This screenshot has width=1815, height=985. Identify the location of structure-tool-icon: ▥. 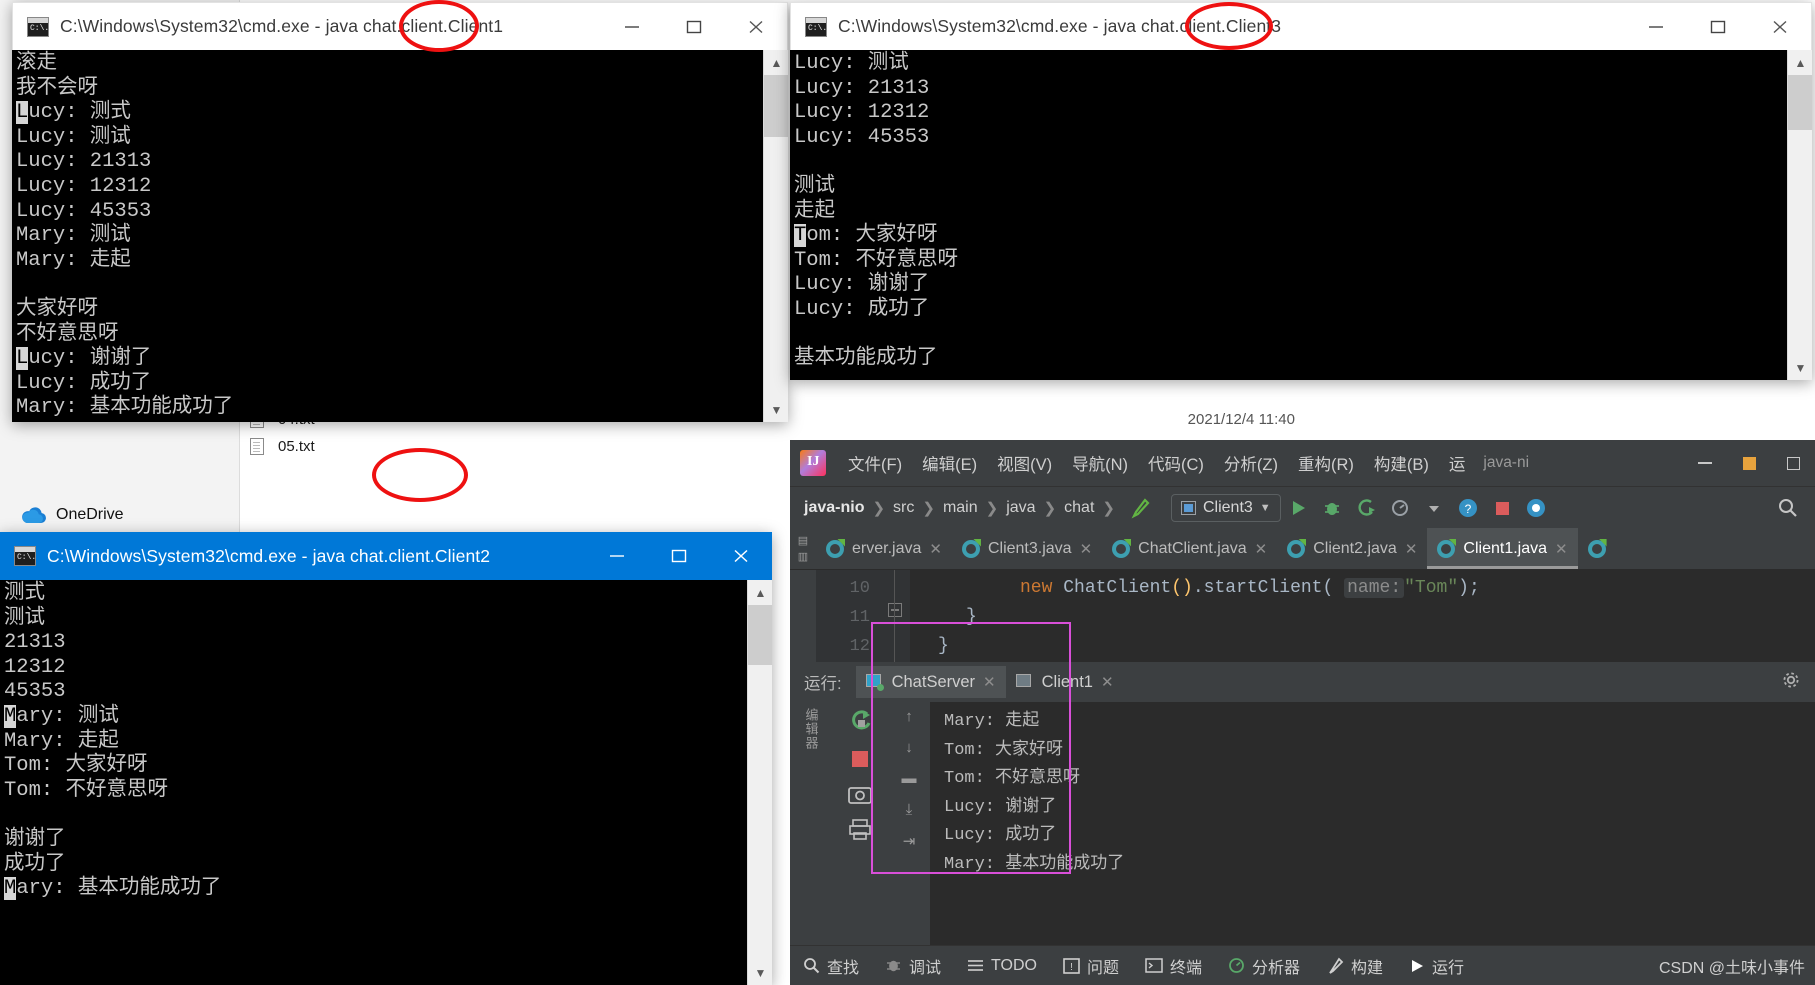
(803, 556).